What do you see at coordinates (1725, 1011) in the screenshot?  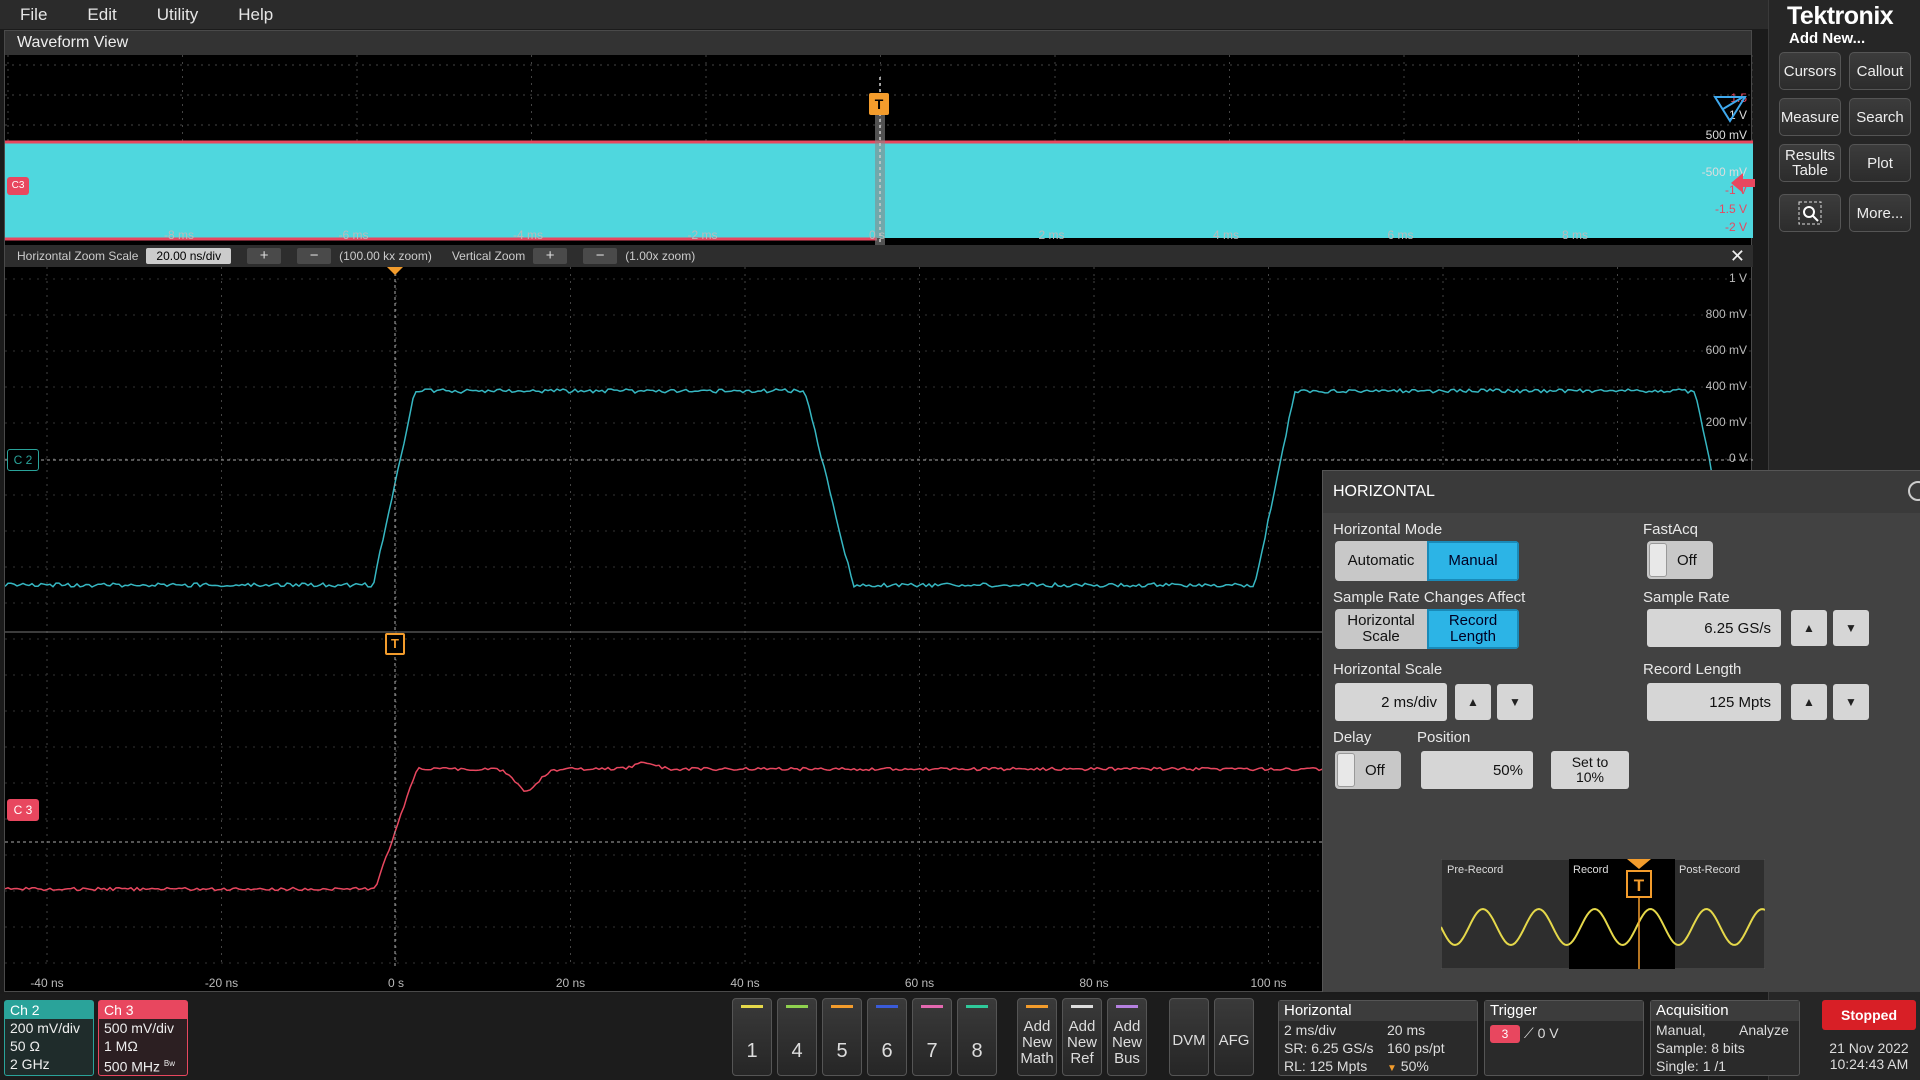 I see `acquisition-badge-title: Acquisition` at bounding box center [1725, 1011].